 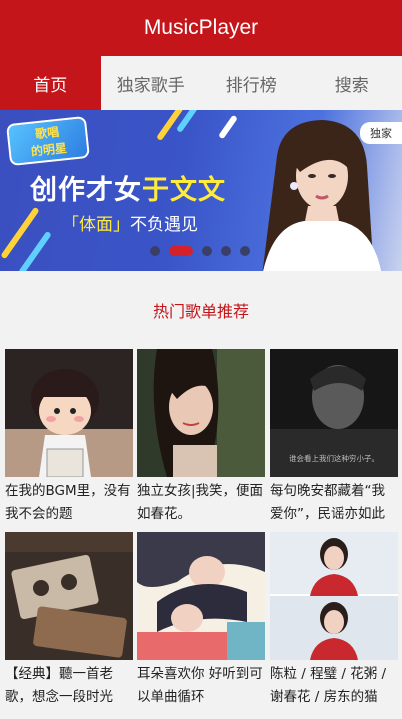 I want to click on tab-charts: 排行榜, so click(x=251, y=83).